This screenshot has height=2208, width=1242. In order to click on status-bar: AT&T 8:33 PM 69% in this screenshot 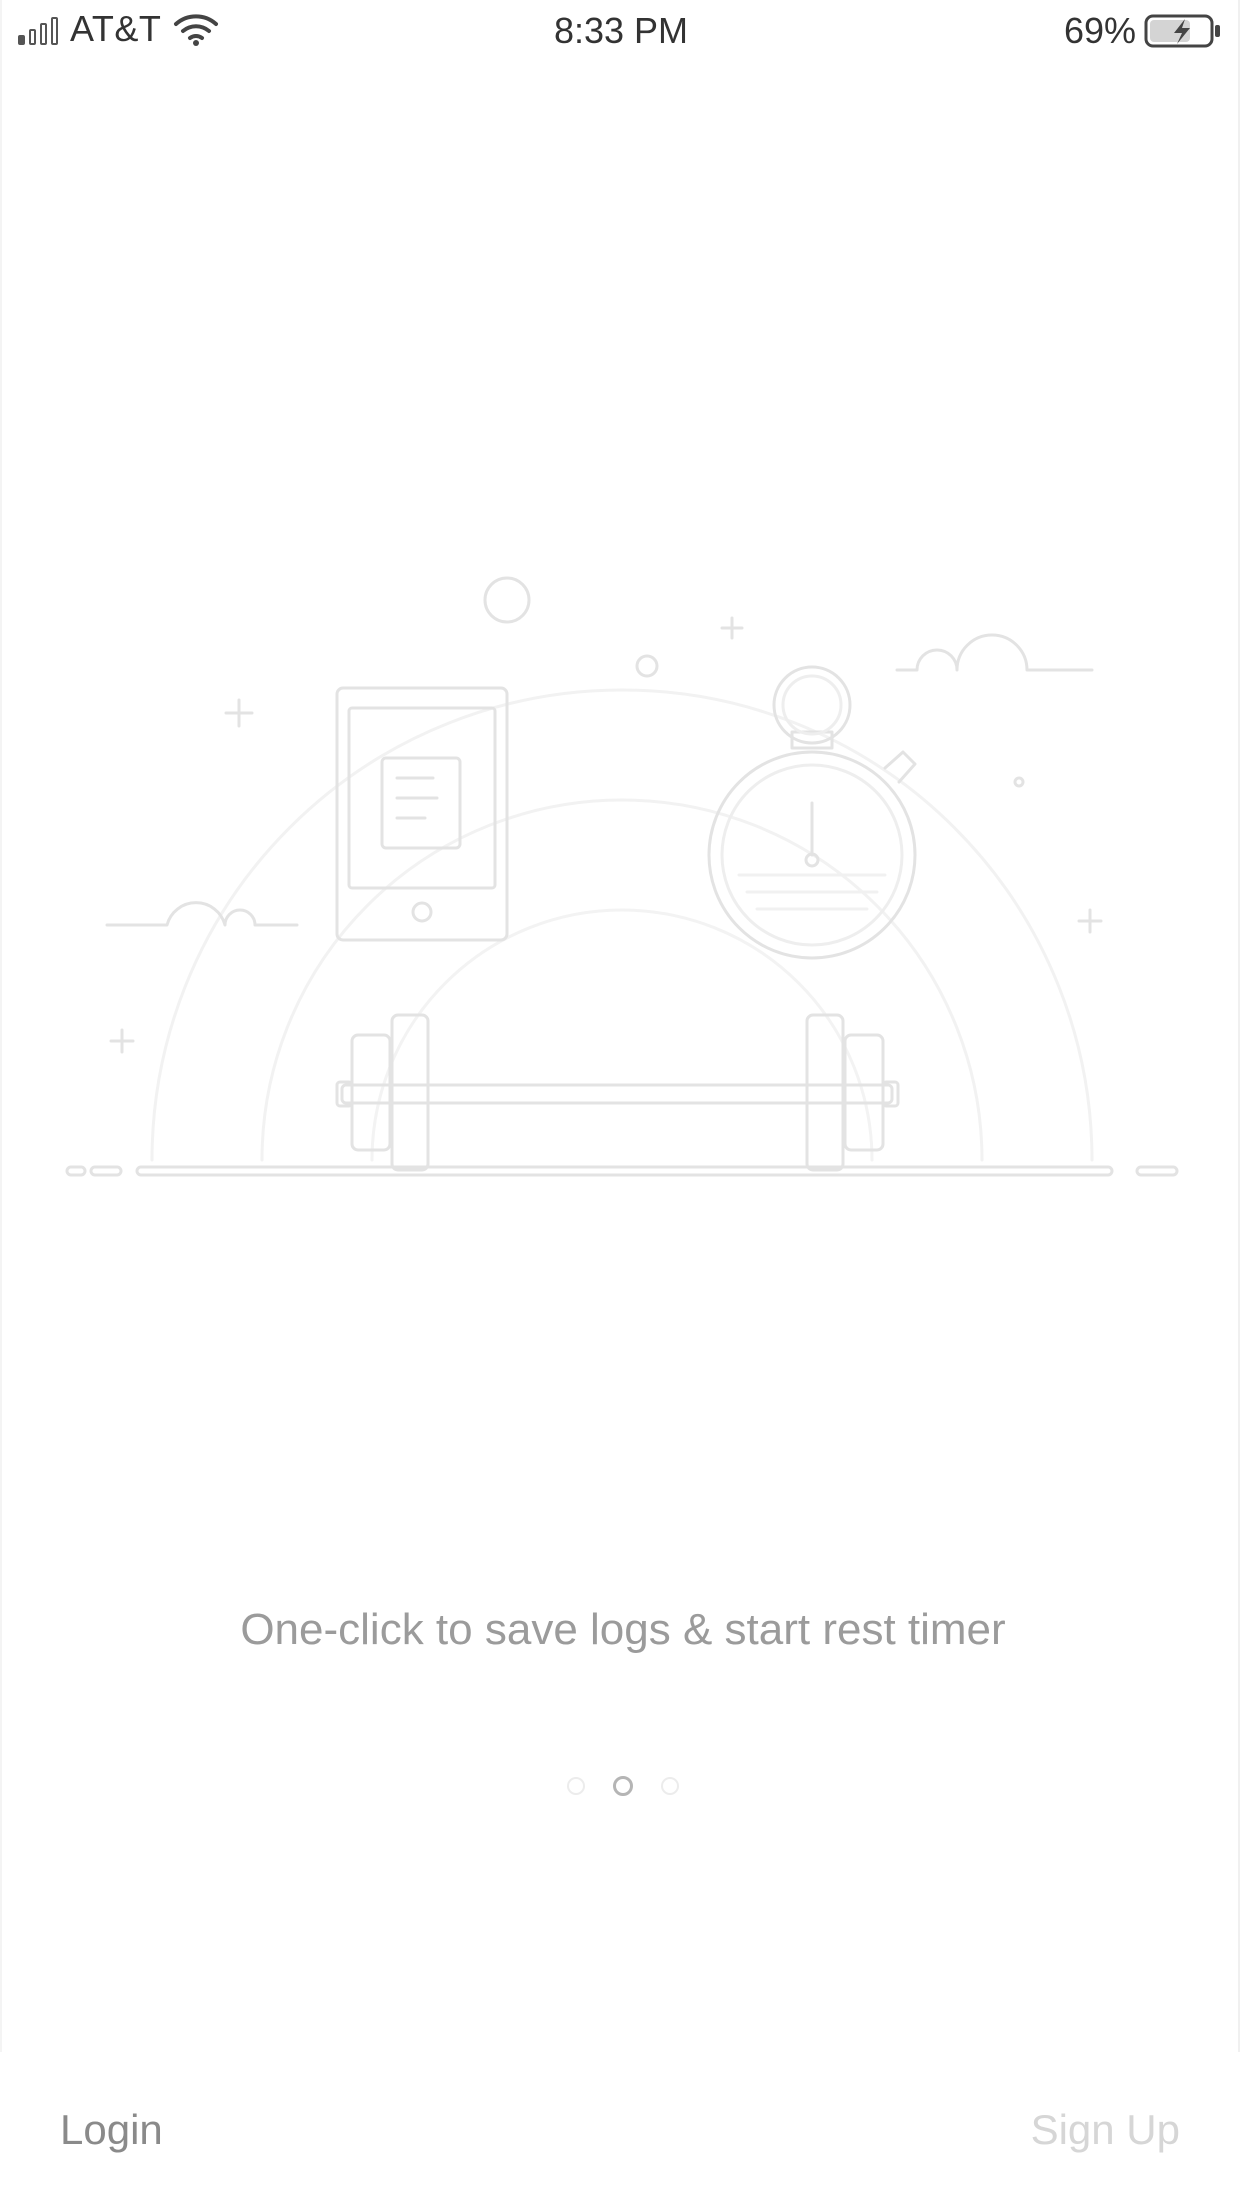, I will do `click(621, 30)`.